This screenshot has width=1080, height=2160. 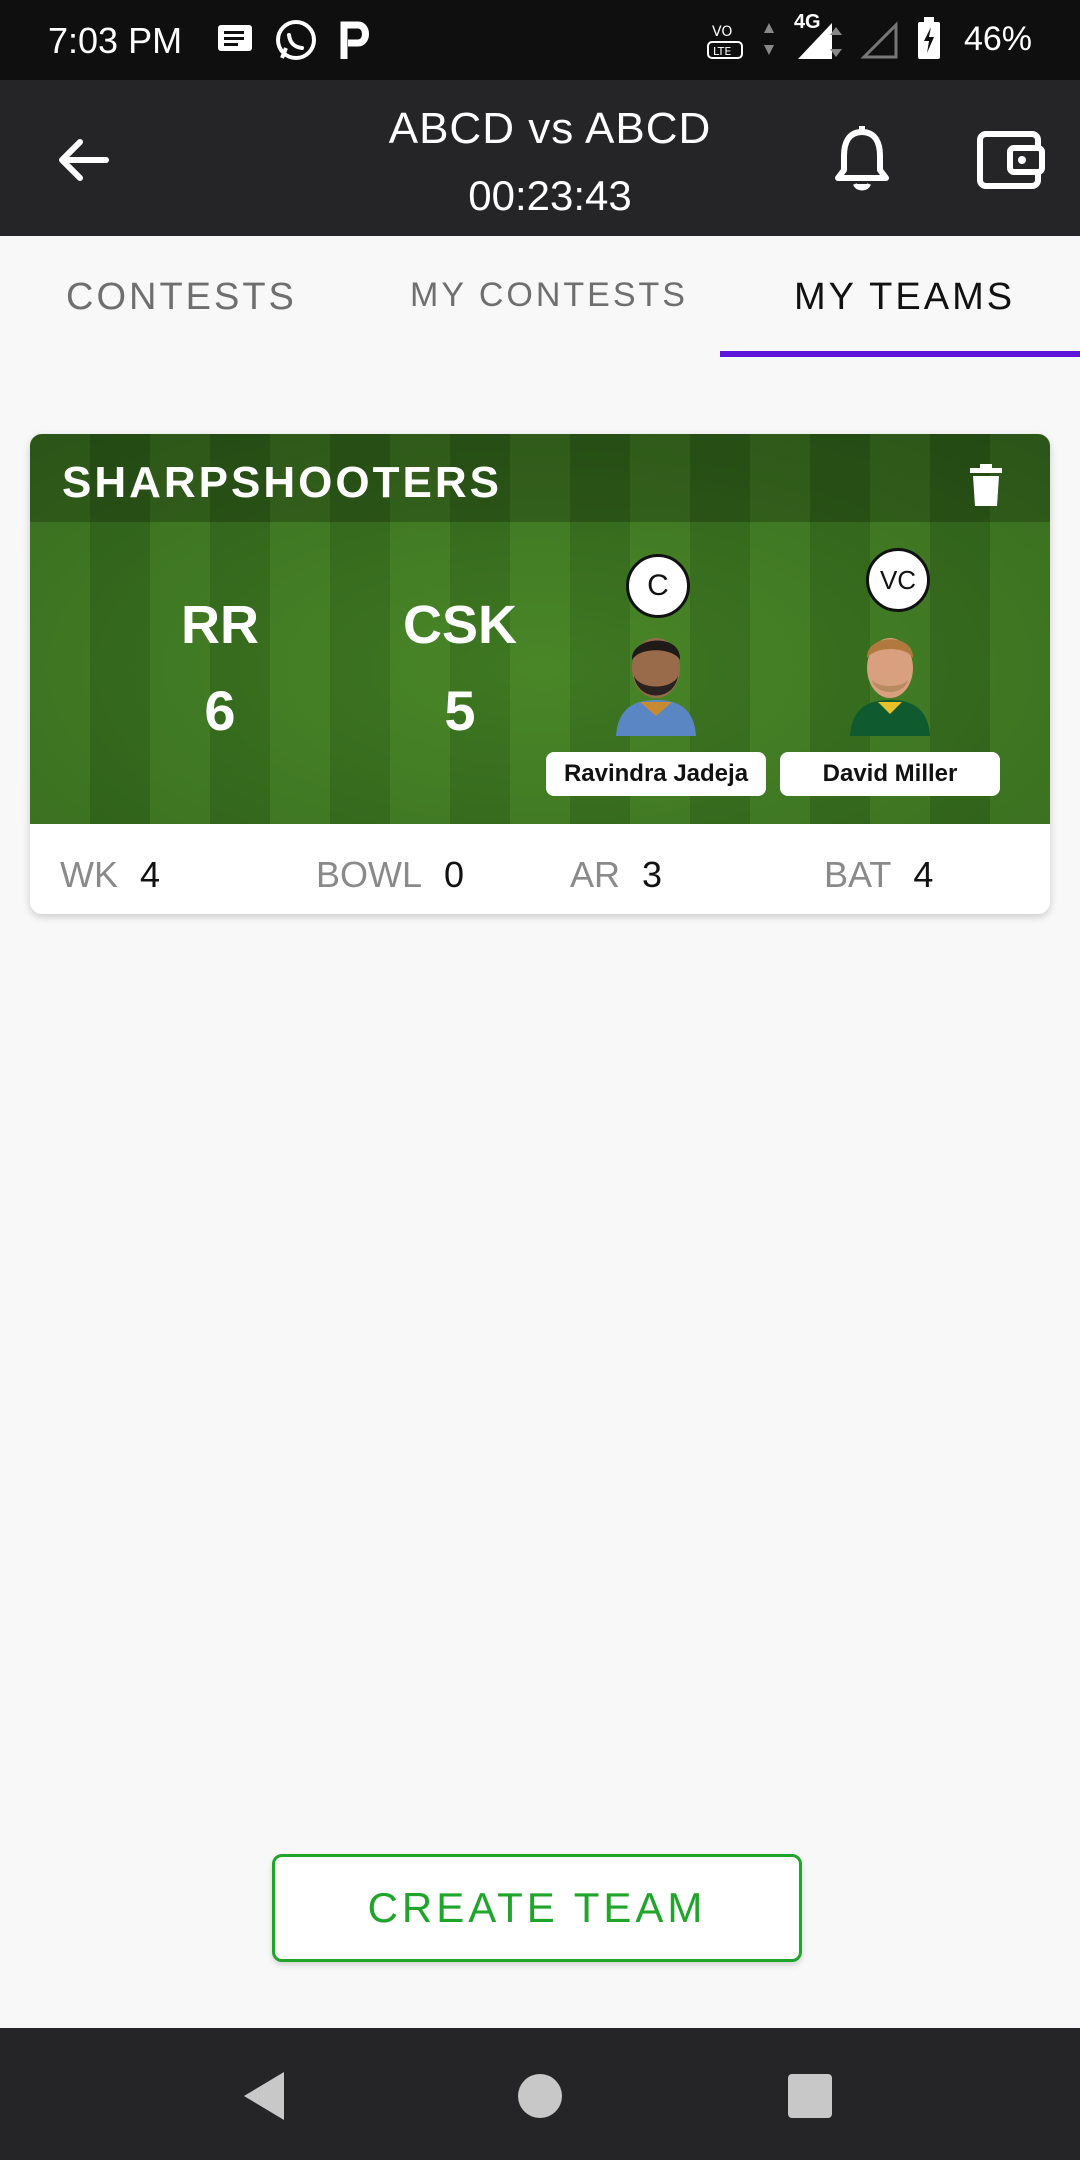 I want to click on svg-text: VO, so click(x=722, y=32).